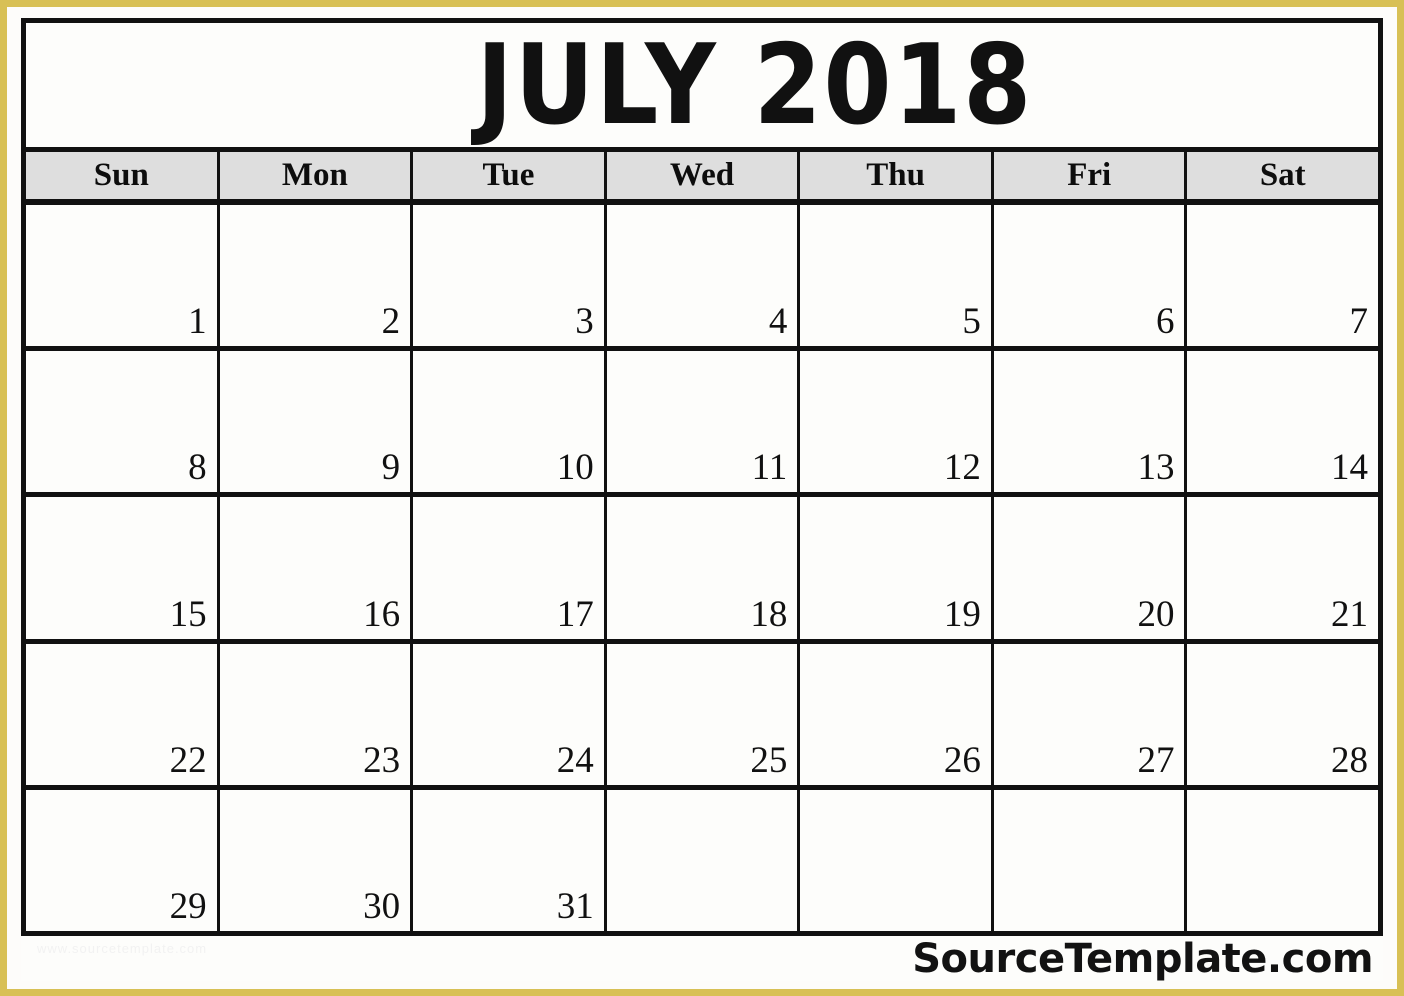 This screenshot has width=1404, height=996. I want to click on weekday-header-tue: Tue, so click(510, 175).